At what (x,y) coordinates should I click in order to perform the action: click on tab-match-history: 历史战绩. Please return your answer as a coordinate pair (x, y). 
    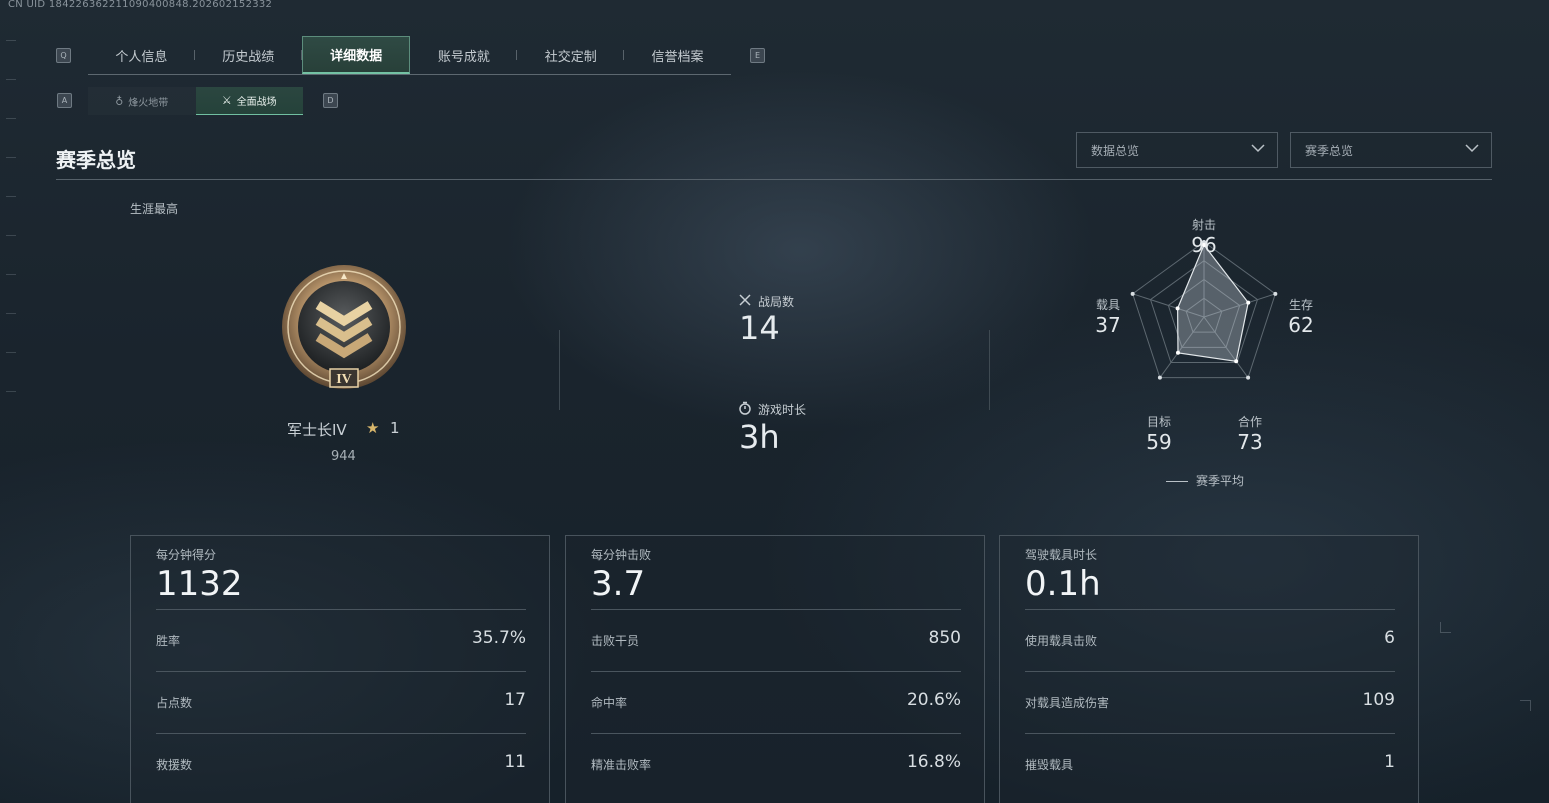
    Looking at the image, I should click on (248, 55).